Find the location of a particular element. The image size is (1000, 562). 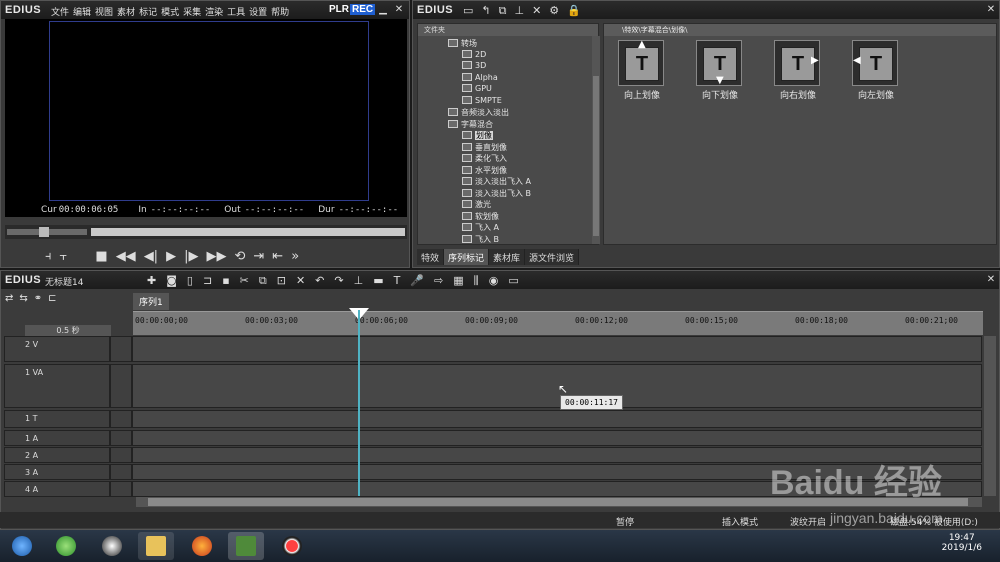

tree-scroll-thumb is located at coordinates (596, 156).